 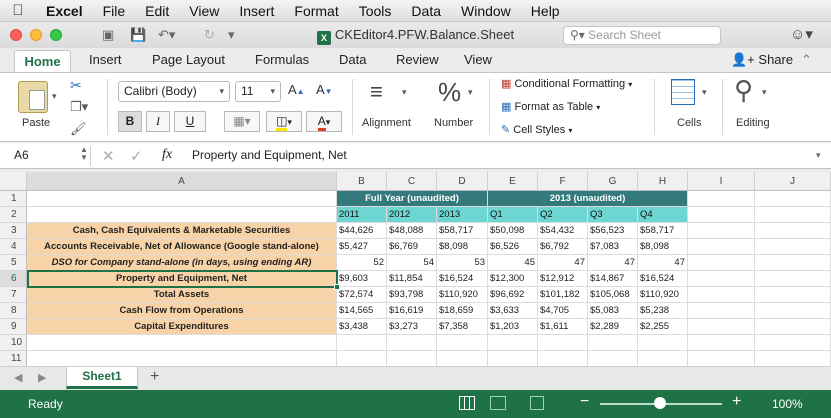 I want to click on page-break-view-icon, so click(x=537, y=403).